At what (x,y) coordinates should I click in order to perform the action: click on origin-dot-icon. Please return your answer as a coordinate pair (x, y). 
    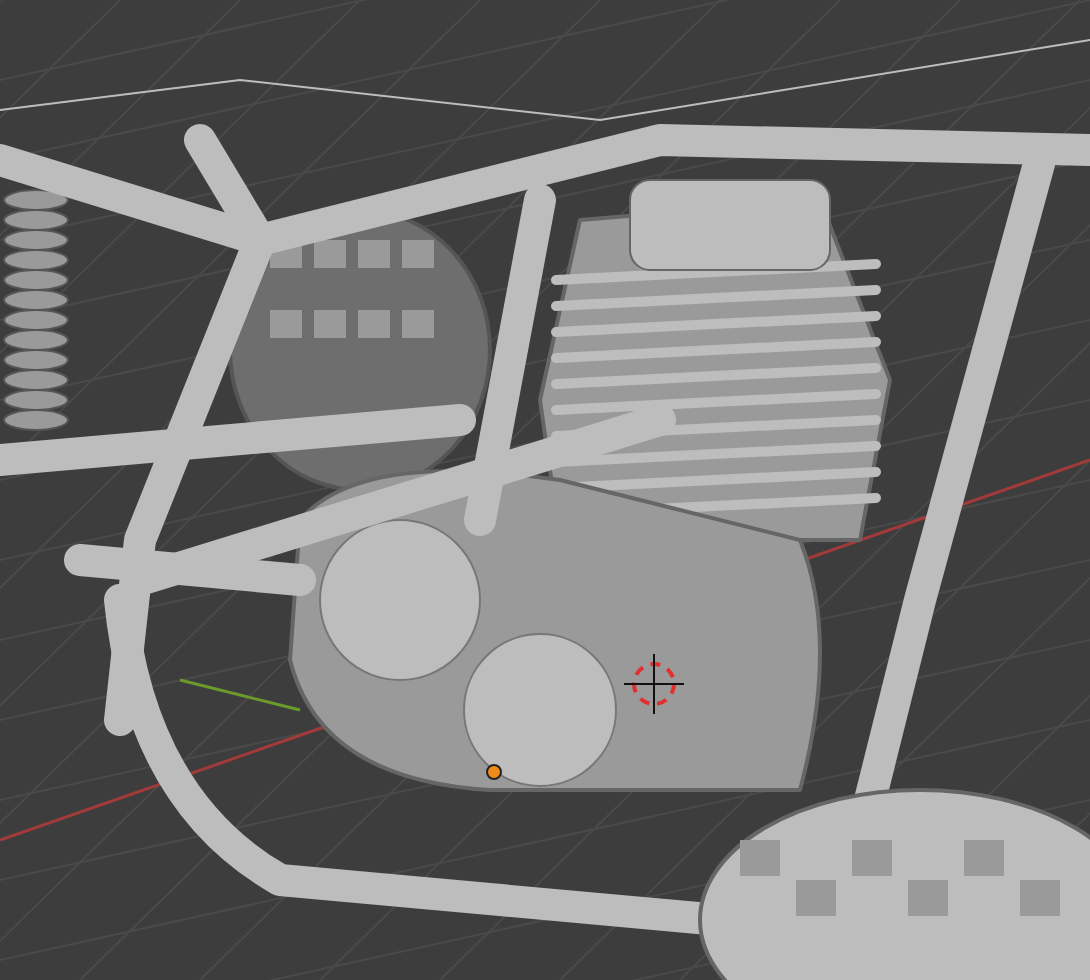
    Looking at the image, I should click on (494, 772).